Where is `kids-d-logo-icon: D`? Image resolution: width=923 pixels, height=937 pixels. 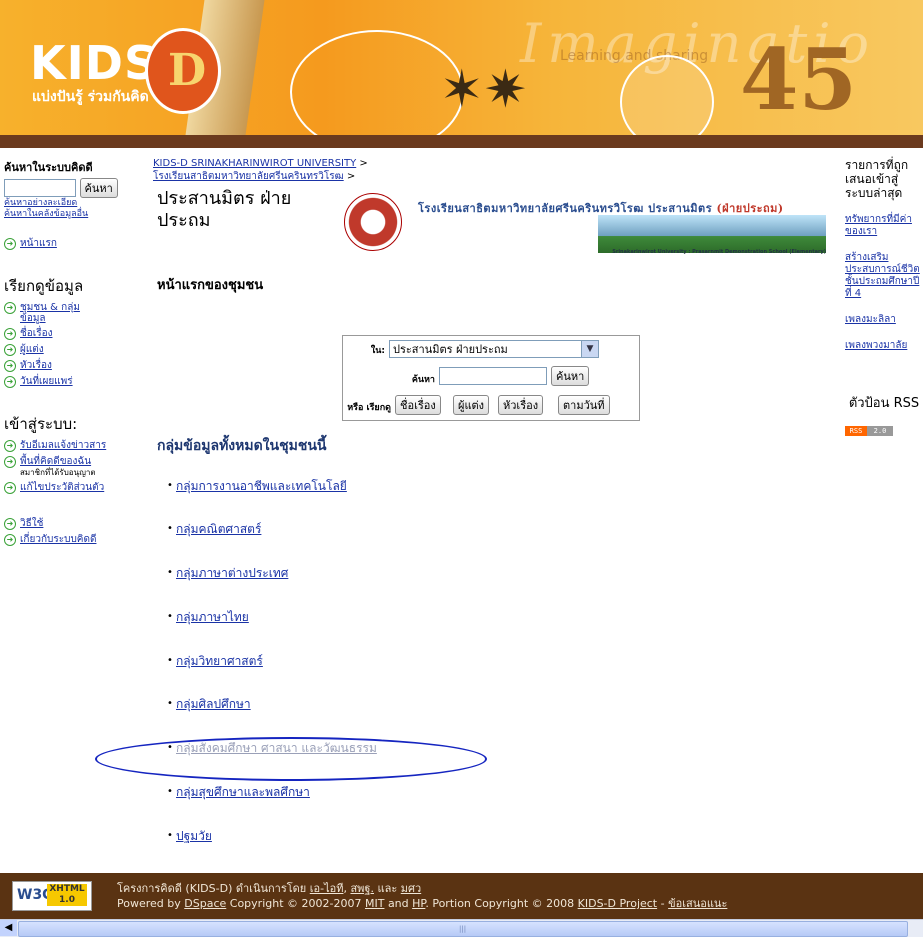
kids-d-logo-icon: D is located at coordinates (183, 71).